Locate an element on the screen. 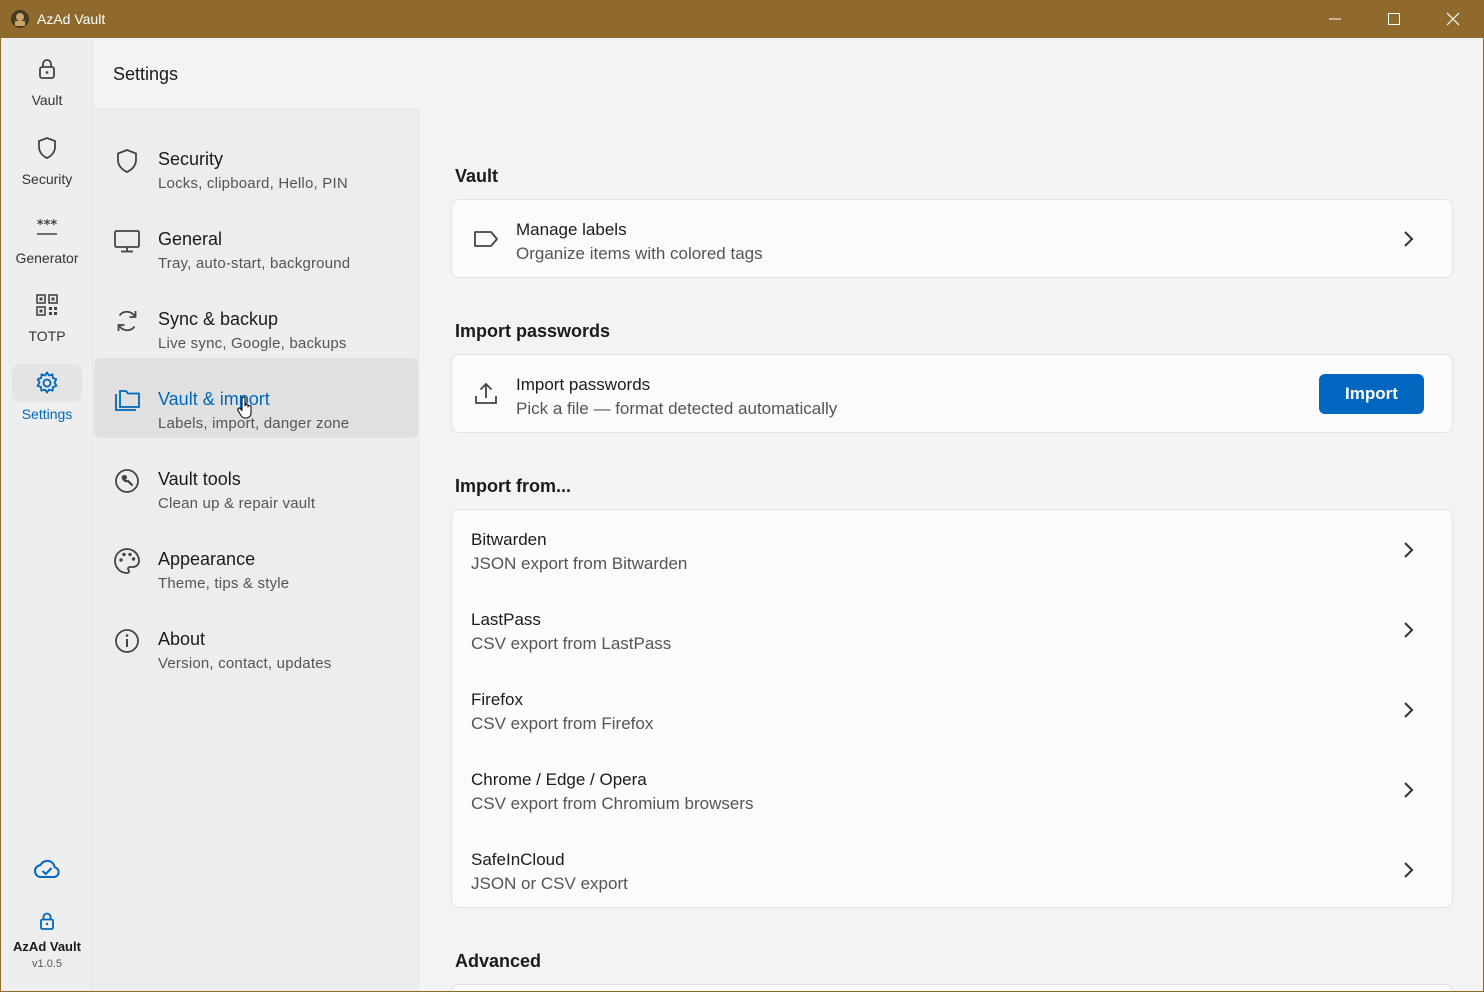  rail-item-vault: Vault is located at coordinates (47, 85).